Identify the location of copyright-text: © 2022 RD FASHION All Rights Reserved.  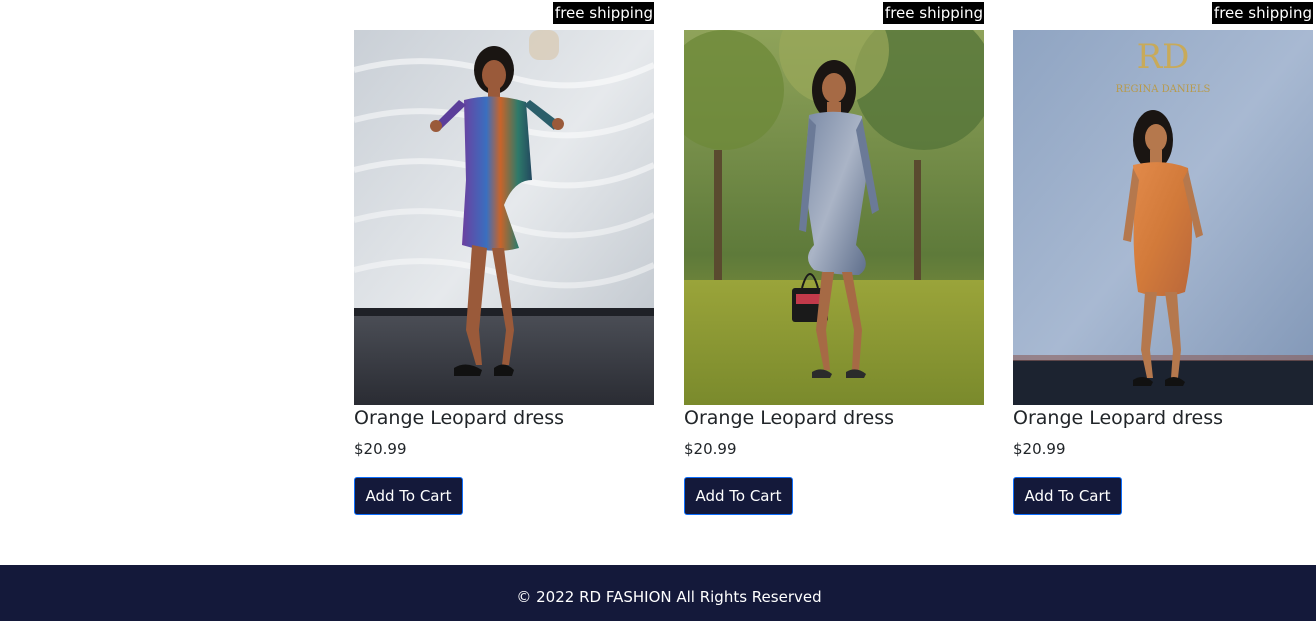
(669, 597).